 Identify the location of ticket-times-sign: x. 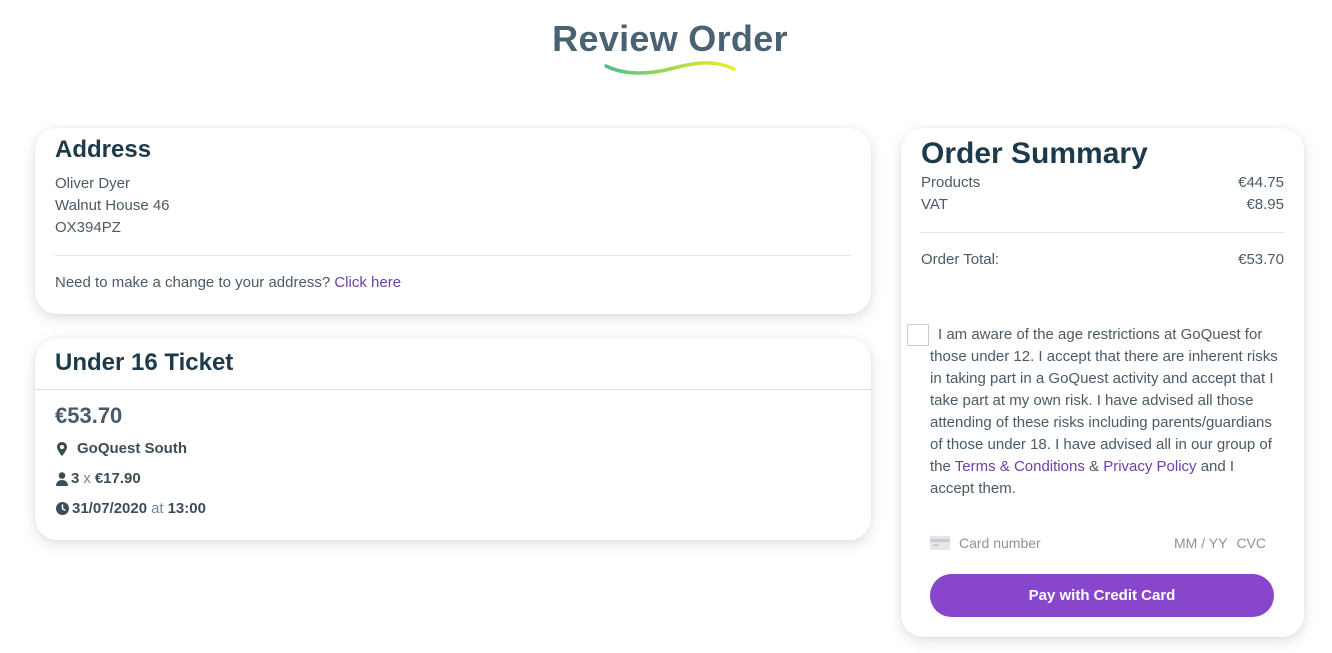
(87, 478).